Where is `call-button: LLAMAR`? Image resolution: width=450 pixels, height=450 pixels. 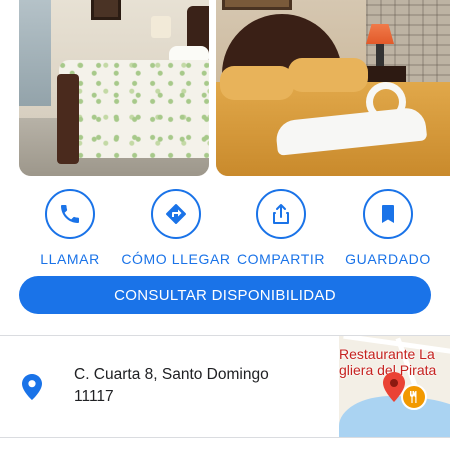 call-button: LLAMAR is located at coordinates (70, 228).